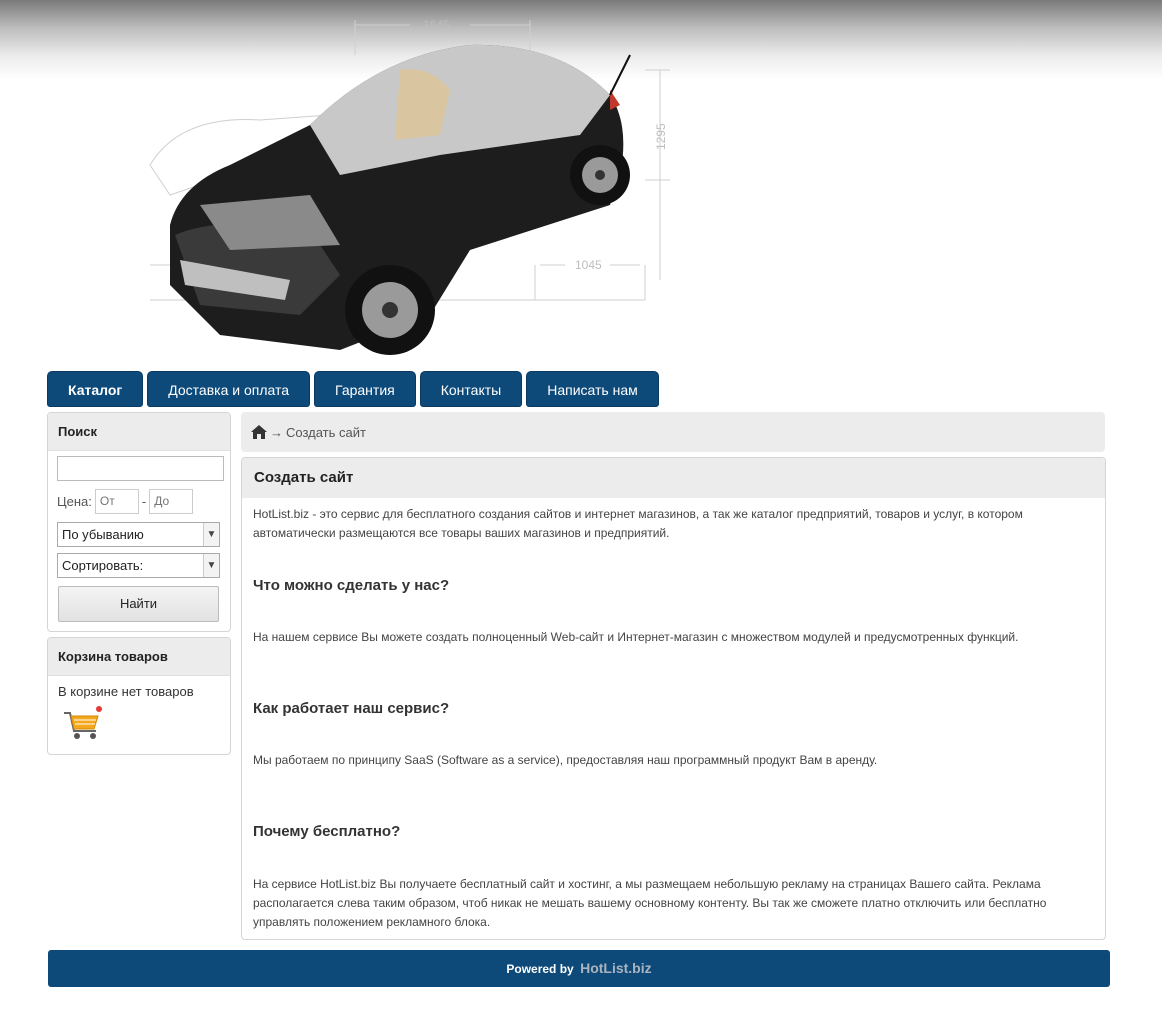  Describe the element at coordinates (126, 691) in the screenshot. I see `cart-empty-text: В корзине нет товаров` at that location.